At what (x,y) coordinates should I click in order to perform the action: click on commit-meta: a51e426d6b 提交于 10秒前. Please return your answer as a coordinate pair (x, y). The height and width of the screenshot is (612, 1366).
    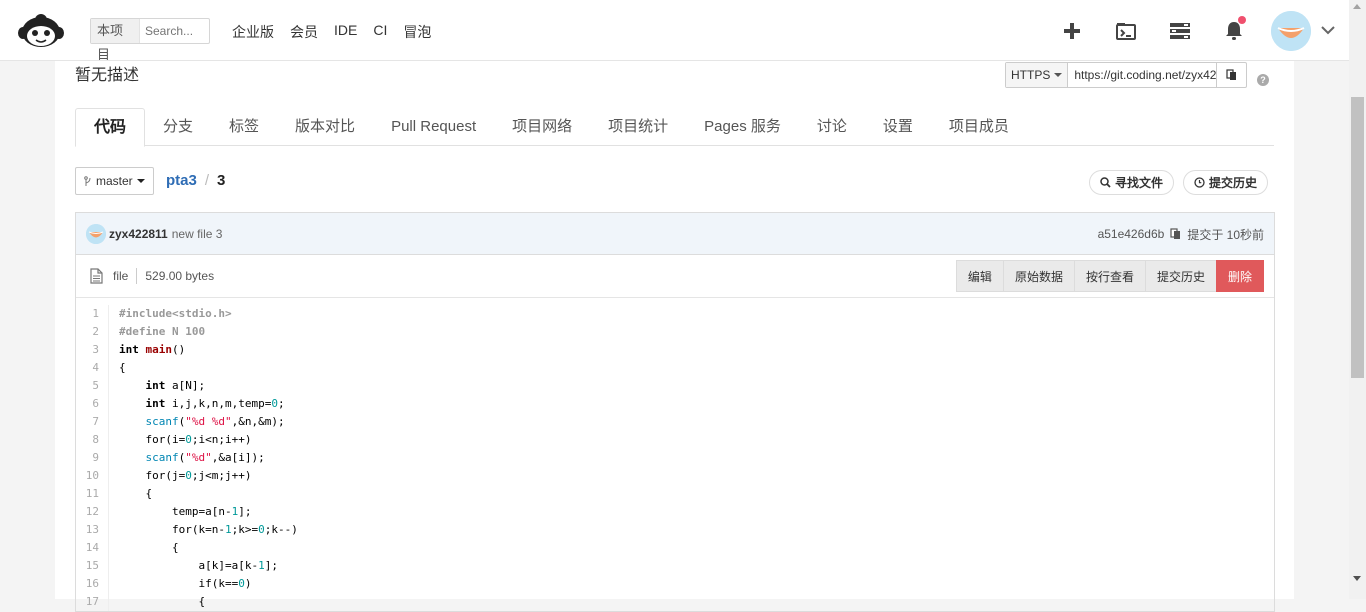
    Looking at the image, I should click on (1181, 234).